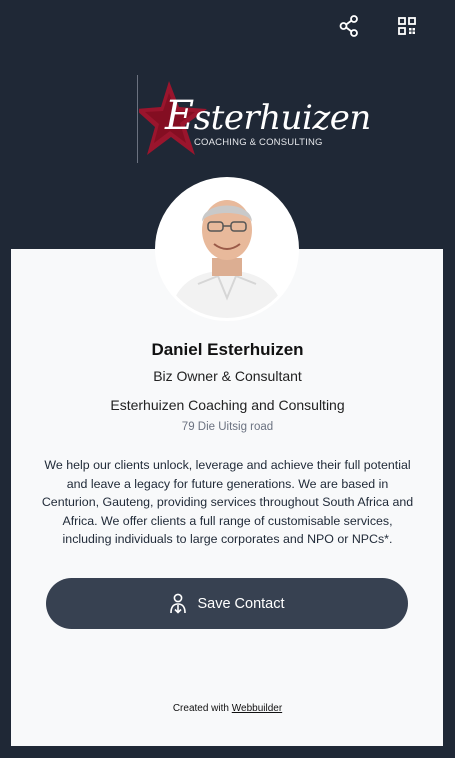 This screenshot has width=455, height=758. Describe the element at coordinates (227, 349) in the screenshot. I see `profile-name: Daniel Esterhuizen` at that location.